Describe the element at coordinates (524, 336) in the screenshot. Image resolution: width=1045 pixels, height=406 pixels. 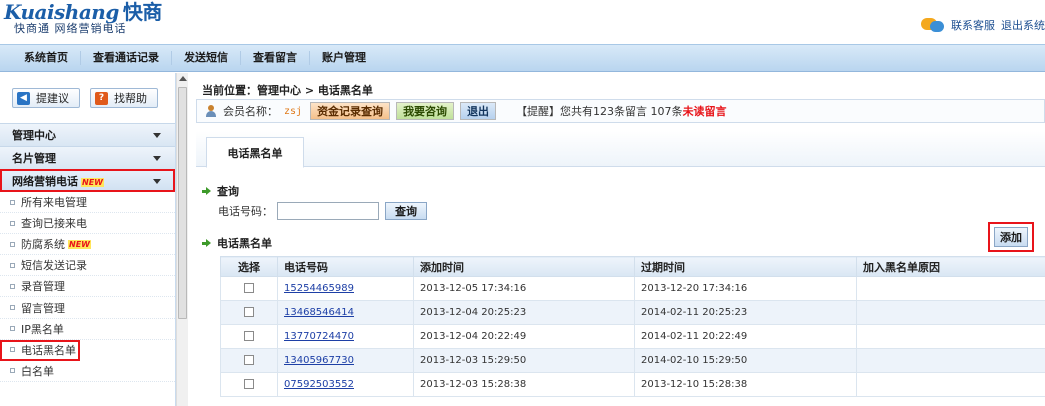
I see `added-time: 2013-12-04 20:22:49` at that location.